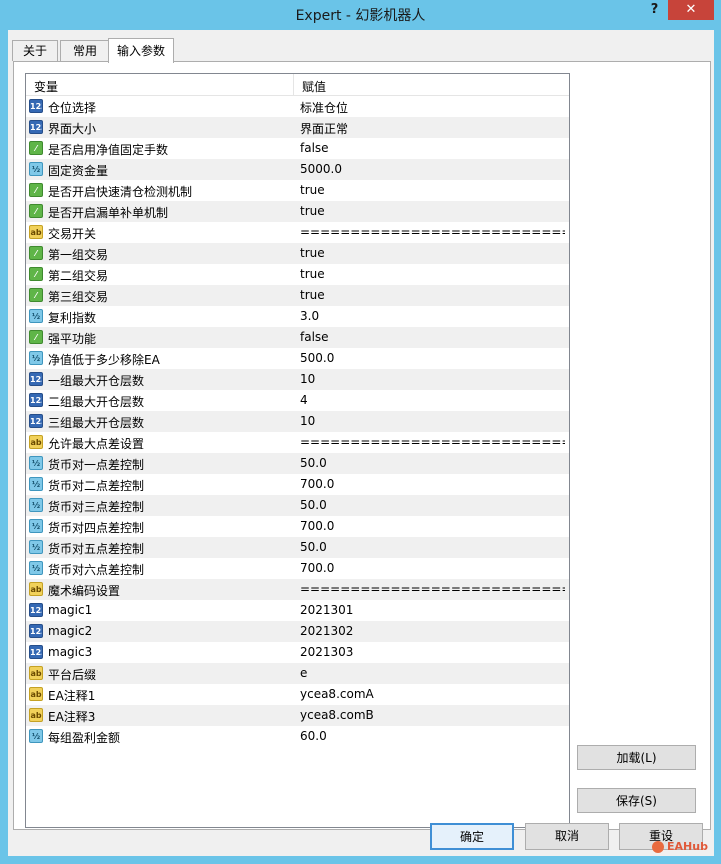  I want to click on header-separator, so click(293, 84).